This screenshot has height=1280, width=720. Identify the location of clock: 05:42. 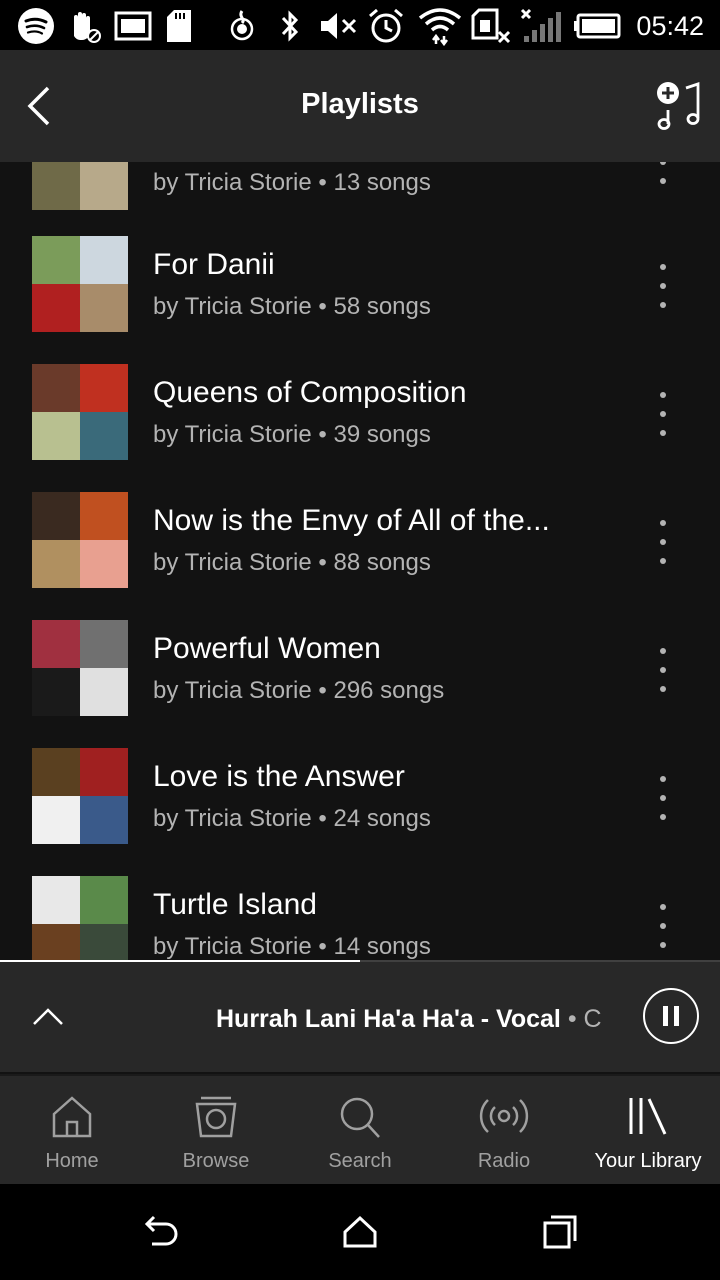
(670, 26).